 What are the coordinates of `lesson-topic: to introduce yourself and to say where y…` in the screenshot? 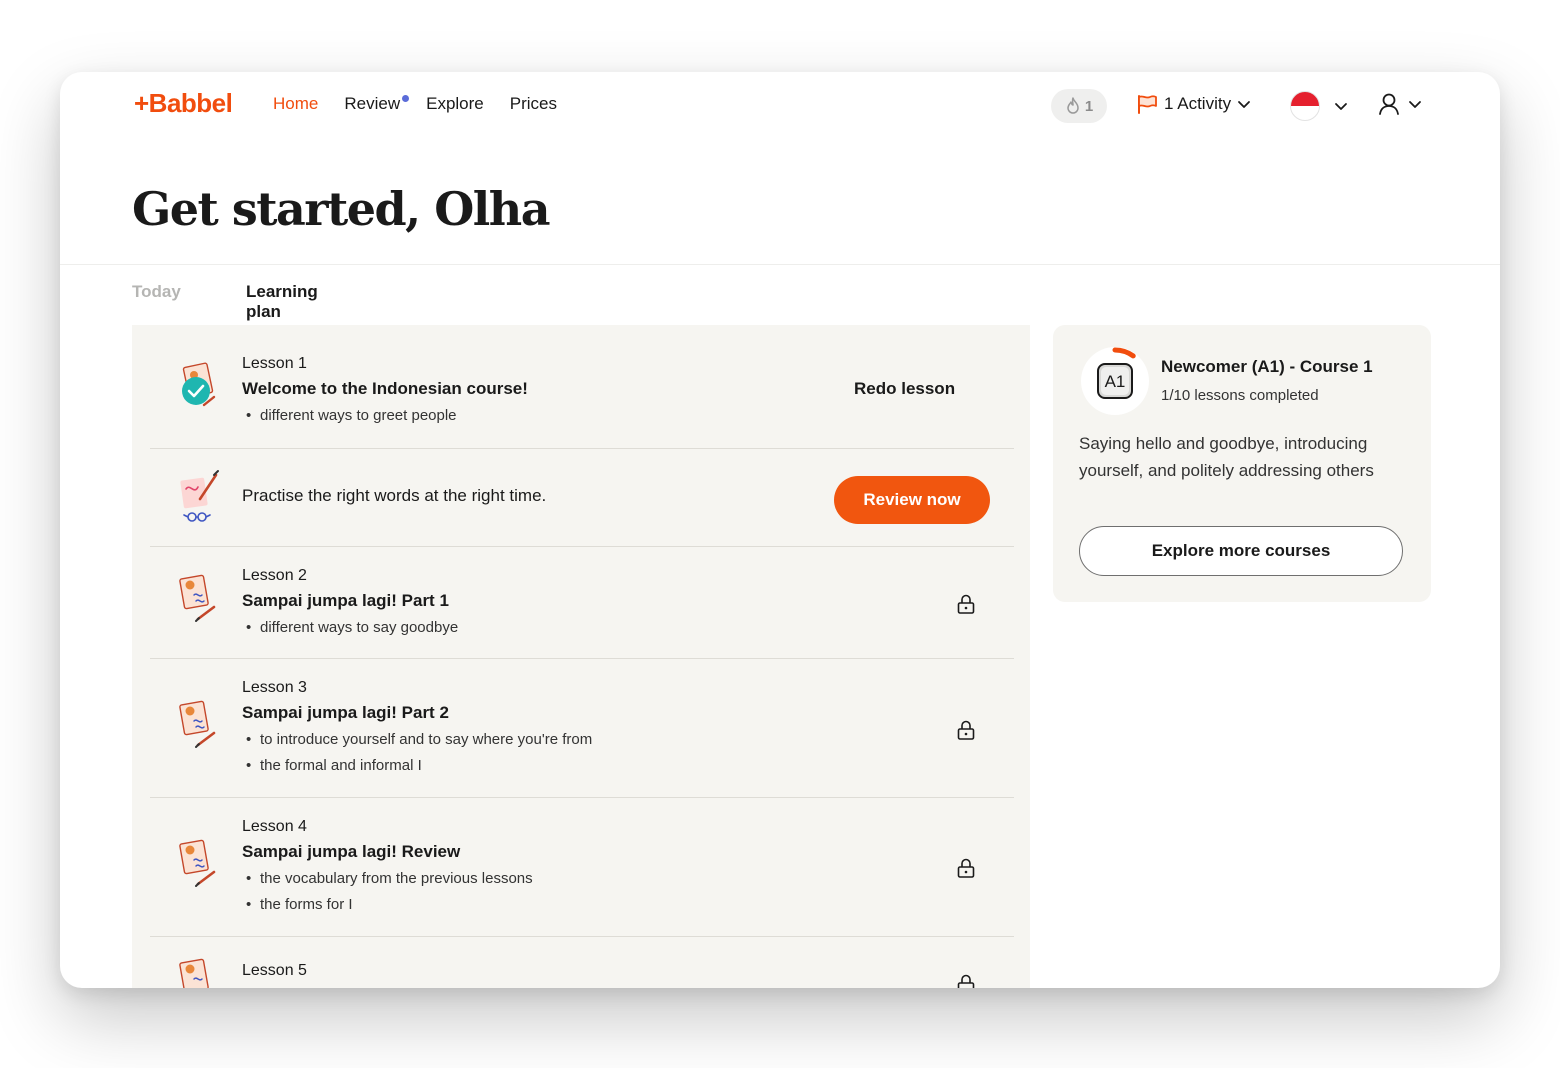 It's located at (417, 739).